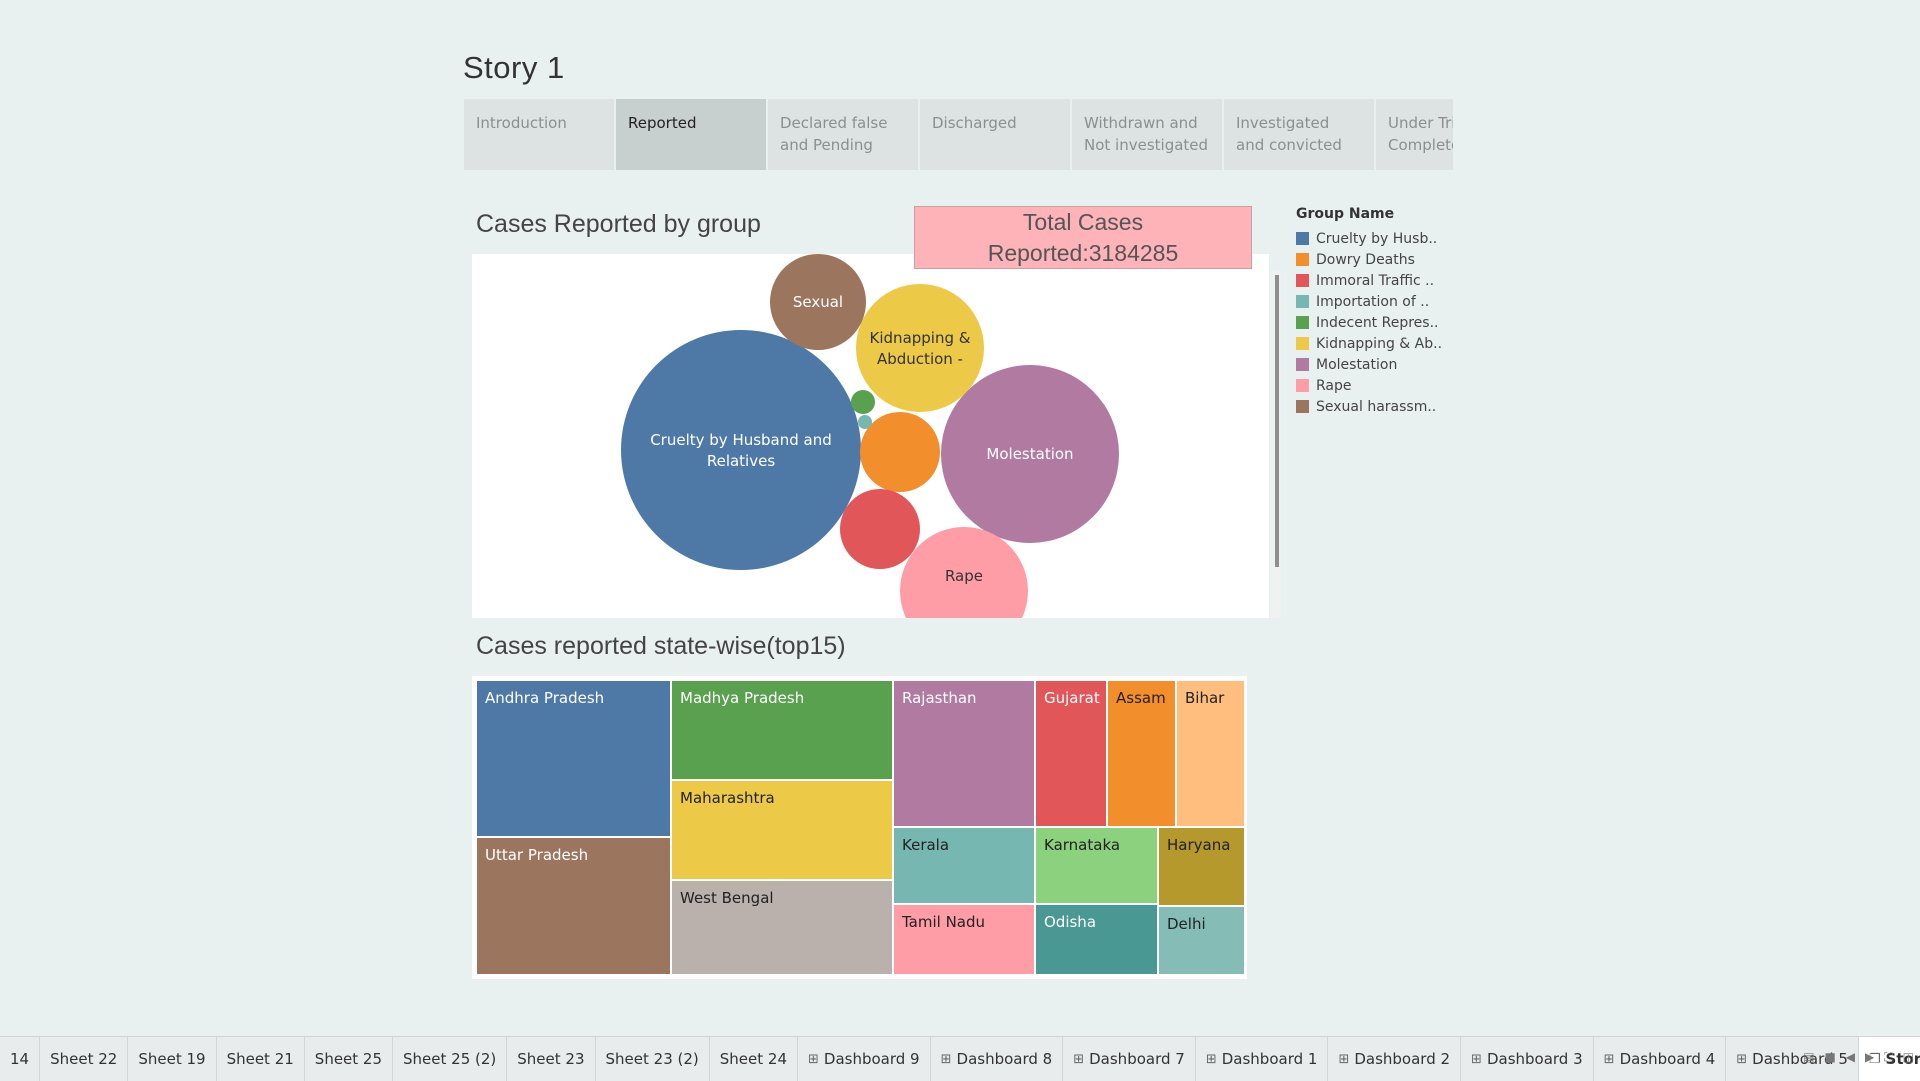  Describe the element at coordinates (84, 1059) in the screenshot. I see `sheet-tab: Sheet 22` at that location.